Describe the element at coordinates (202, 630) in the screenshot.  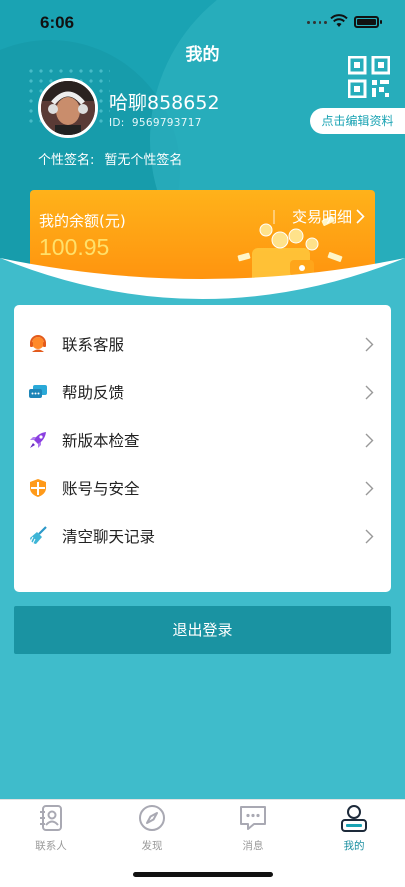
I see `logout-button: 退出登录` at that location.